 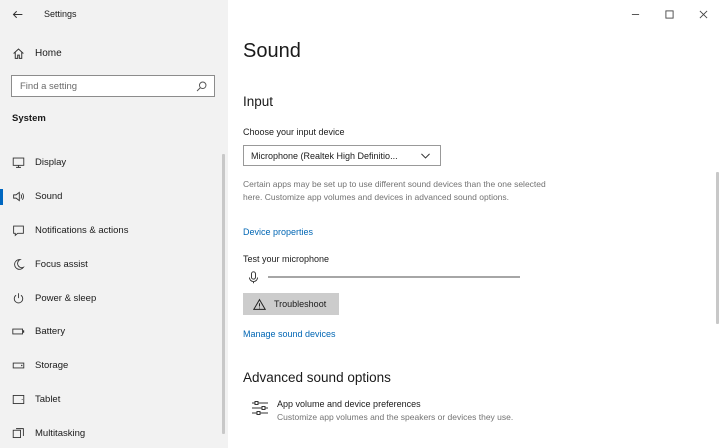 What do you see at coordinates (18, 433) in the screenshot?
I see `multitasking-icon` at bounding box center [18, 433].